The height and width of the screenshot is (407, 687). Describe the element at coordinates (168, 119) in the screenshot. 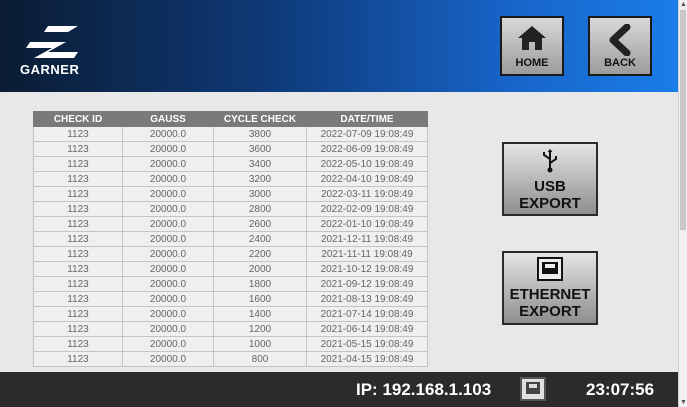

I see `column-header-gauss: GAUSS` at that location.